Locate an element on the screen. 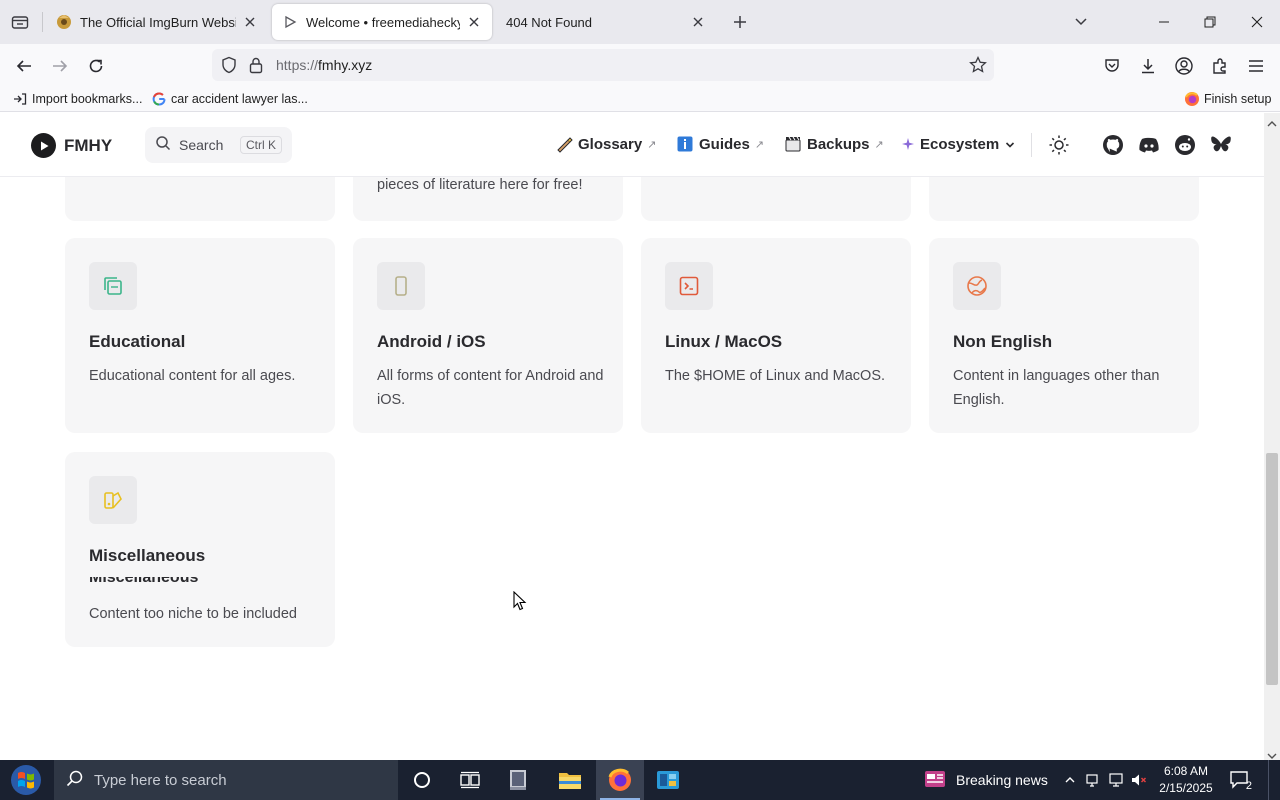 This screenshot has height=800, width=1280. card-title: Educational is located at coordinates (137, 341).